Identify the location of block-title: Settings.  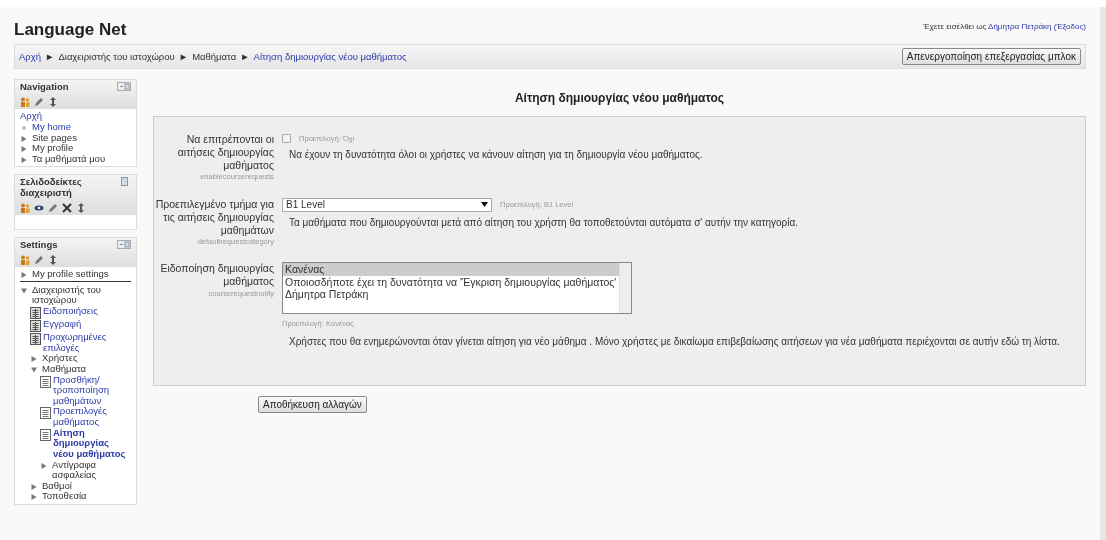
(39, 246).